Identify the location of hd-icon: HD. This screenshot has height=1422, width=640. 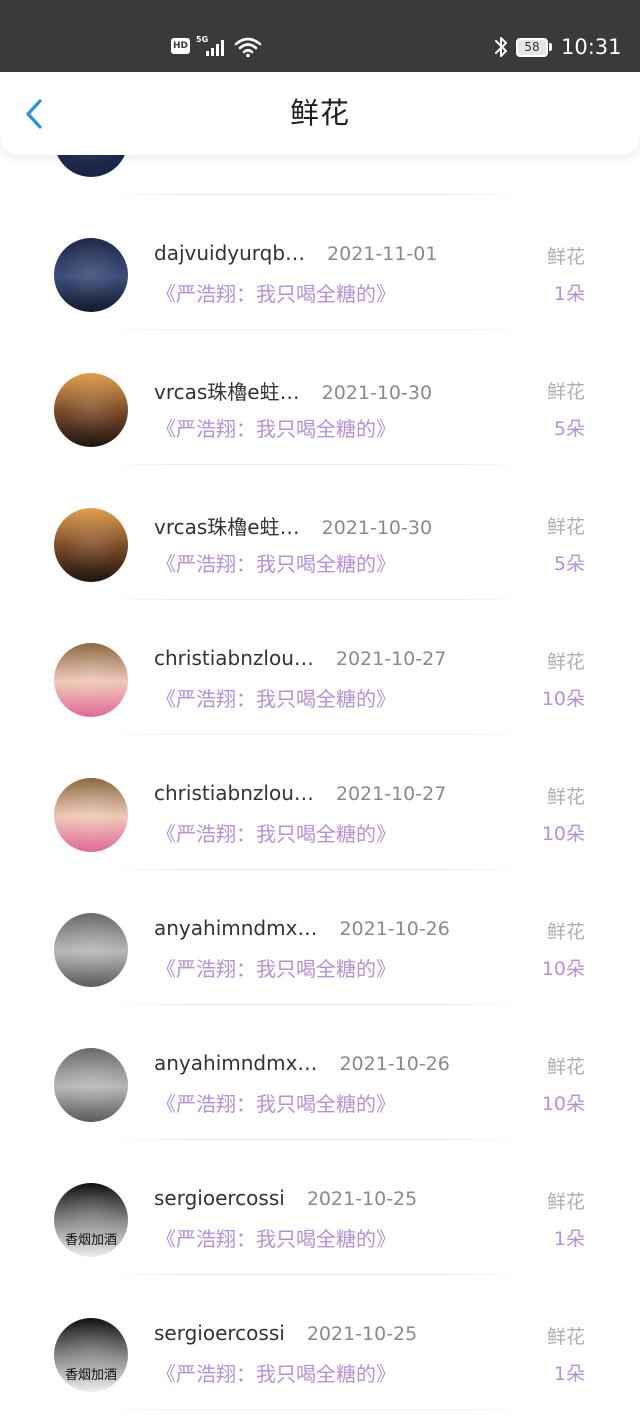
(180, 46).